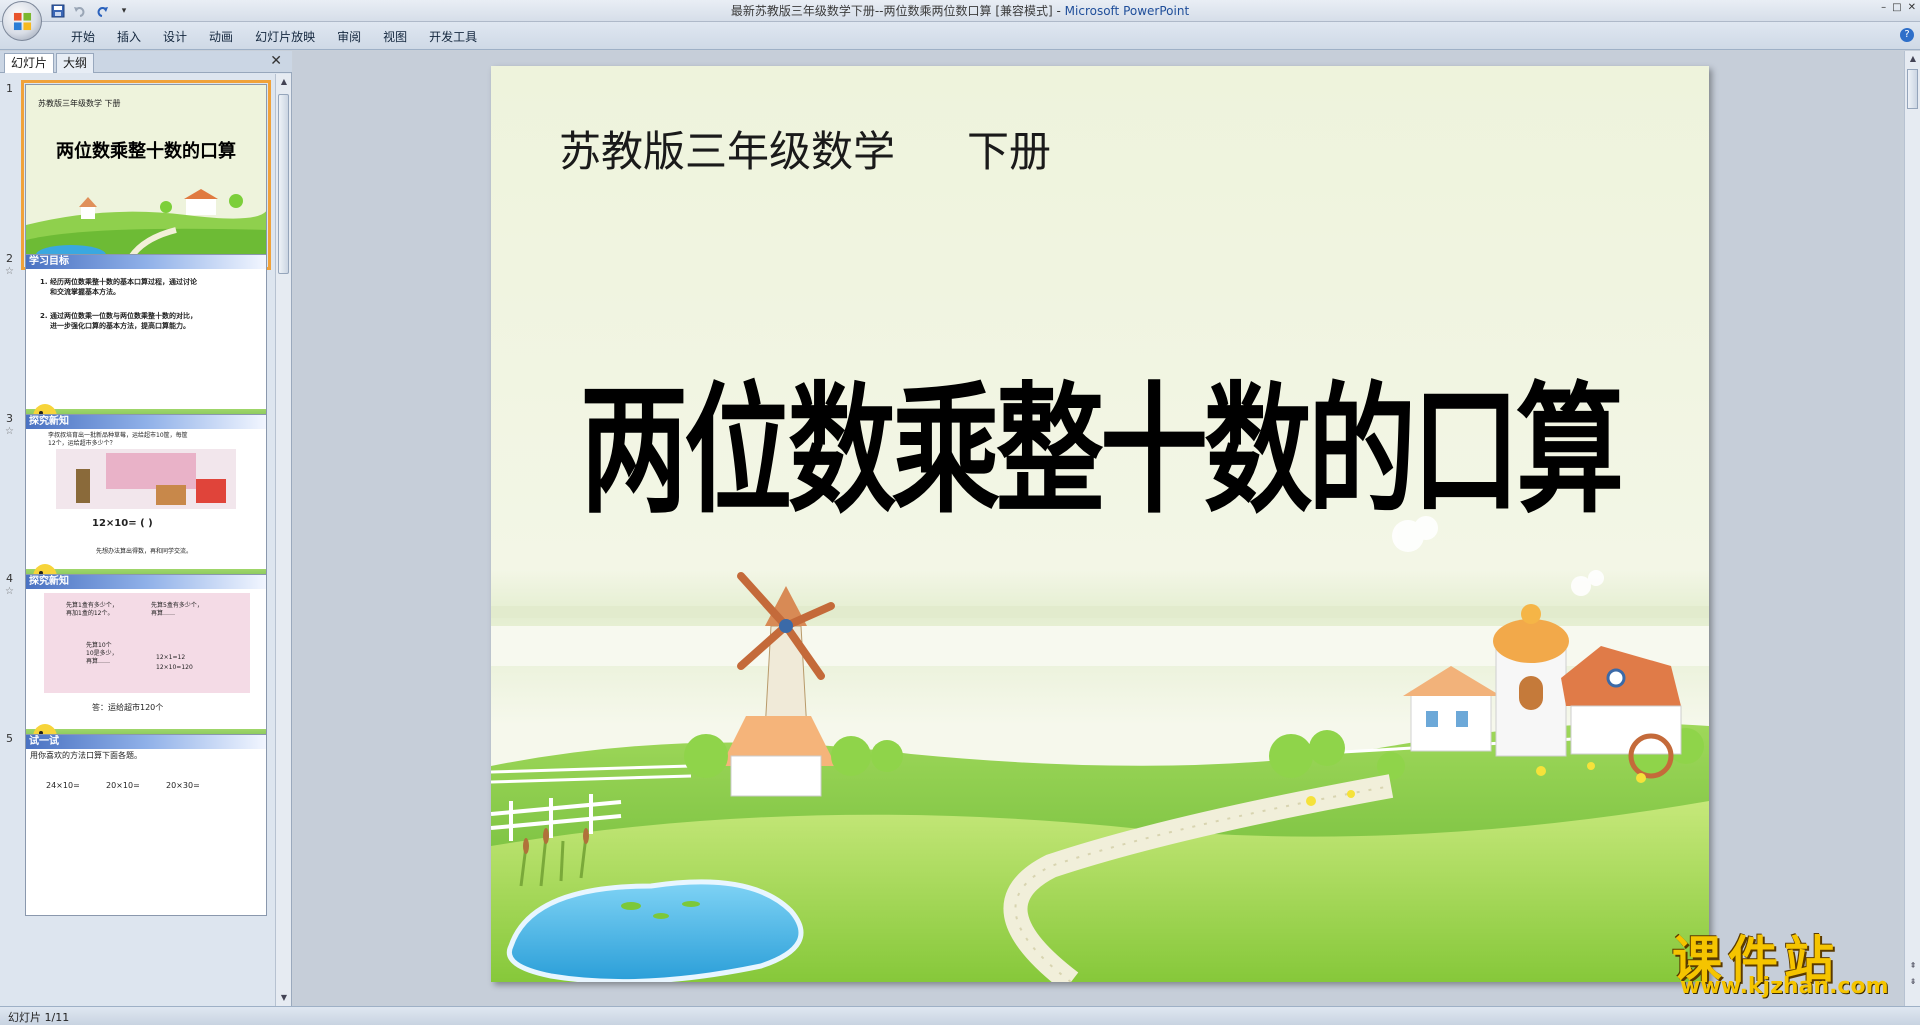 This screenshot has width=1920, height=1025. What do you see at coordinates (183, 785) in the screenshot?
I see `thumb-expr: 20×30=` at bounding box center [183, 785].